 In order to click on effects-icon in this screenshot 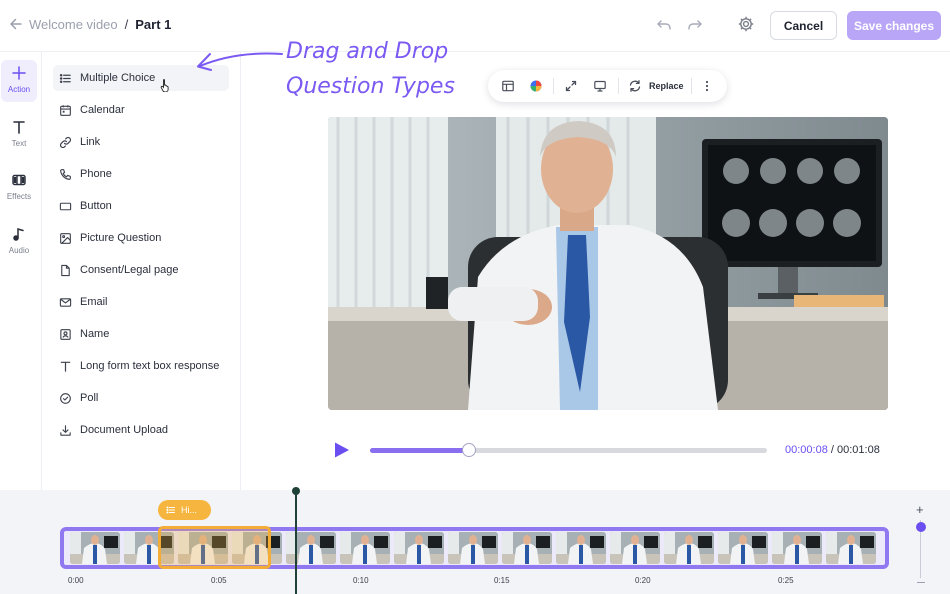, I will do `click(19, 180)`.